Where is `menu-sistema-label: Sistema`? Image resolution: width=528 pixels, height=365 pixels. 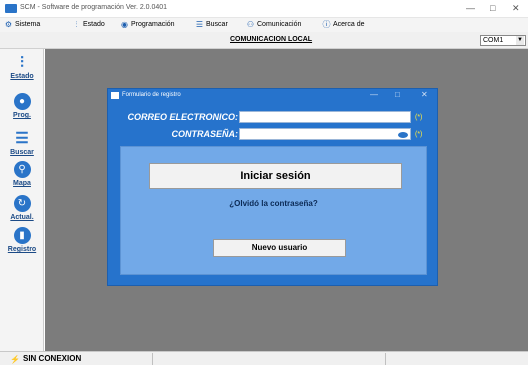
menu-sistema-label: Sistema is located at coordinates (28, 24).